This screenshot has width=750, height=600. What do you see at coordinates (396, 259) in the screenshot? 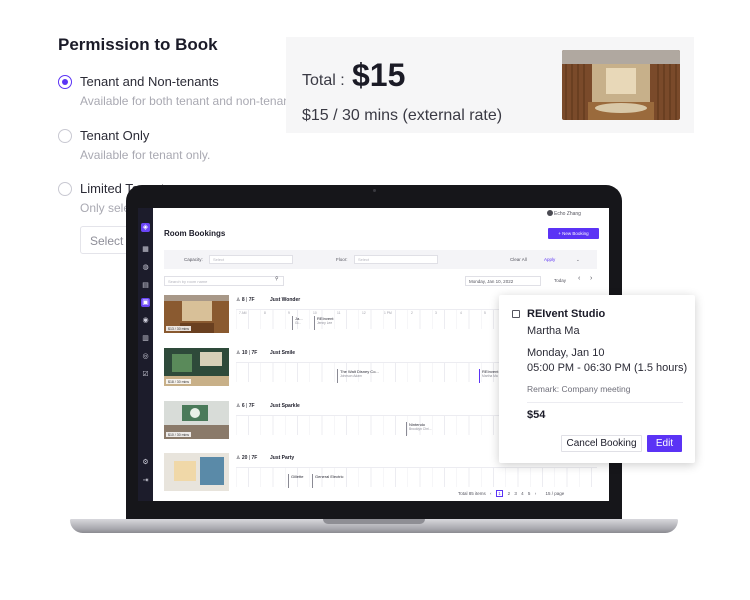
I see `floor-select: Select` at bounding box center [396, 259].